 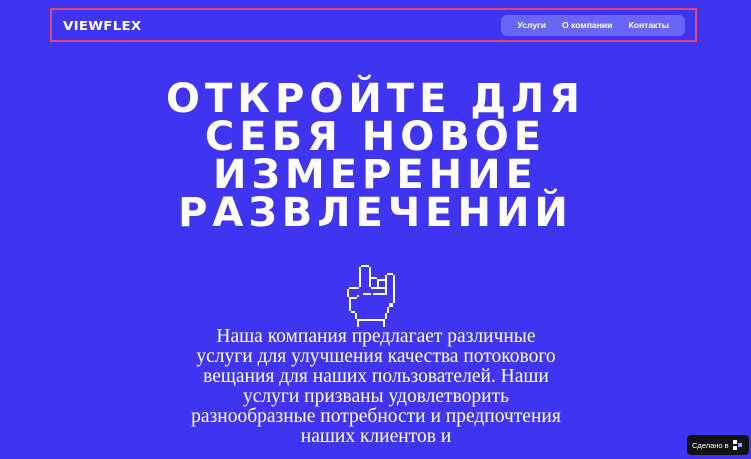 I want to click on rock-hand-pixel-icon, so click(x=371, y=296).